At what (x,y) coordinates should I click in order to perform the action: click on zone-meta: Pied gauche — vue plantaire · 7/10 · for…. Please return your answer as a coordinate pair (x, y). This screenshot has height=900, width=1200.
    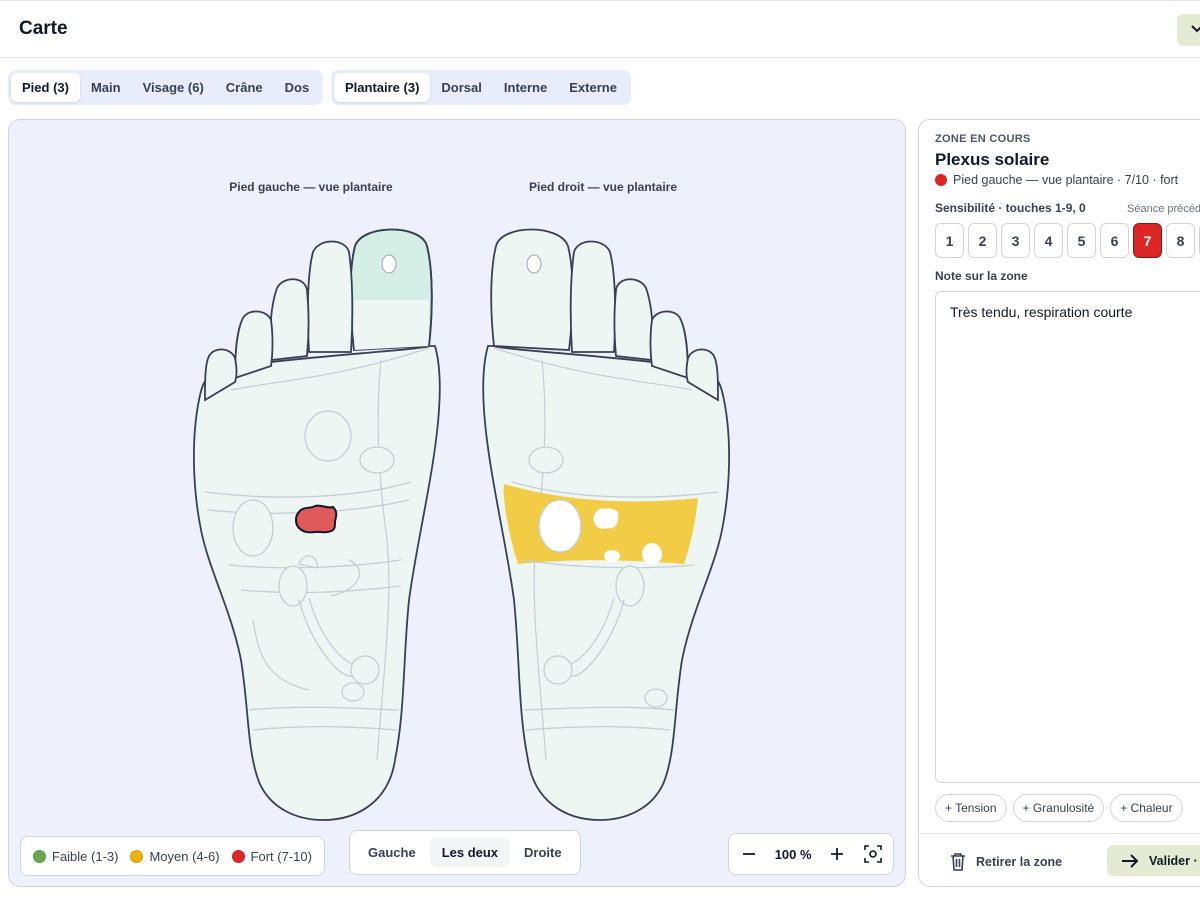
    Looking at the image, I should click on (1056, 180).